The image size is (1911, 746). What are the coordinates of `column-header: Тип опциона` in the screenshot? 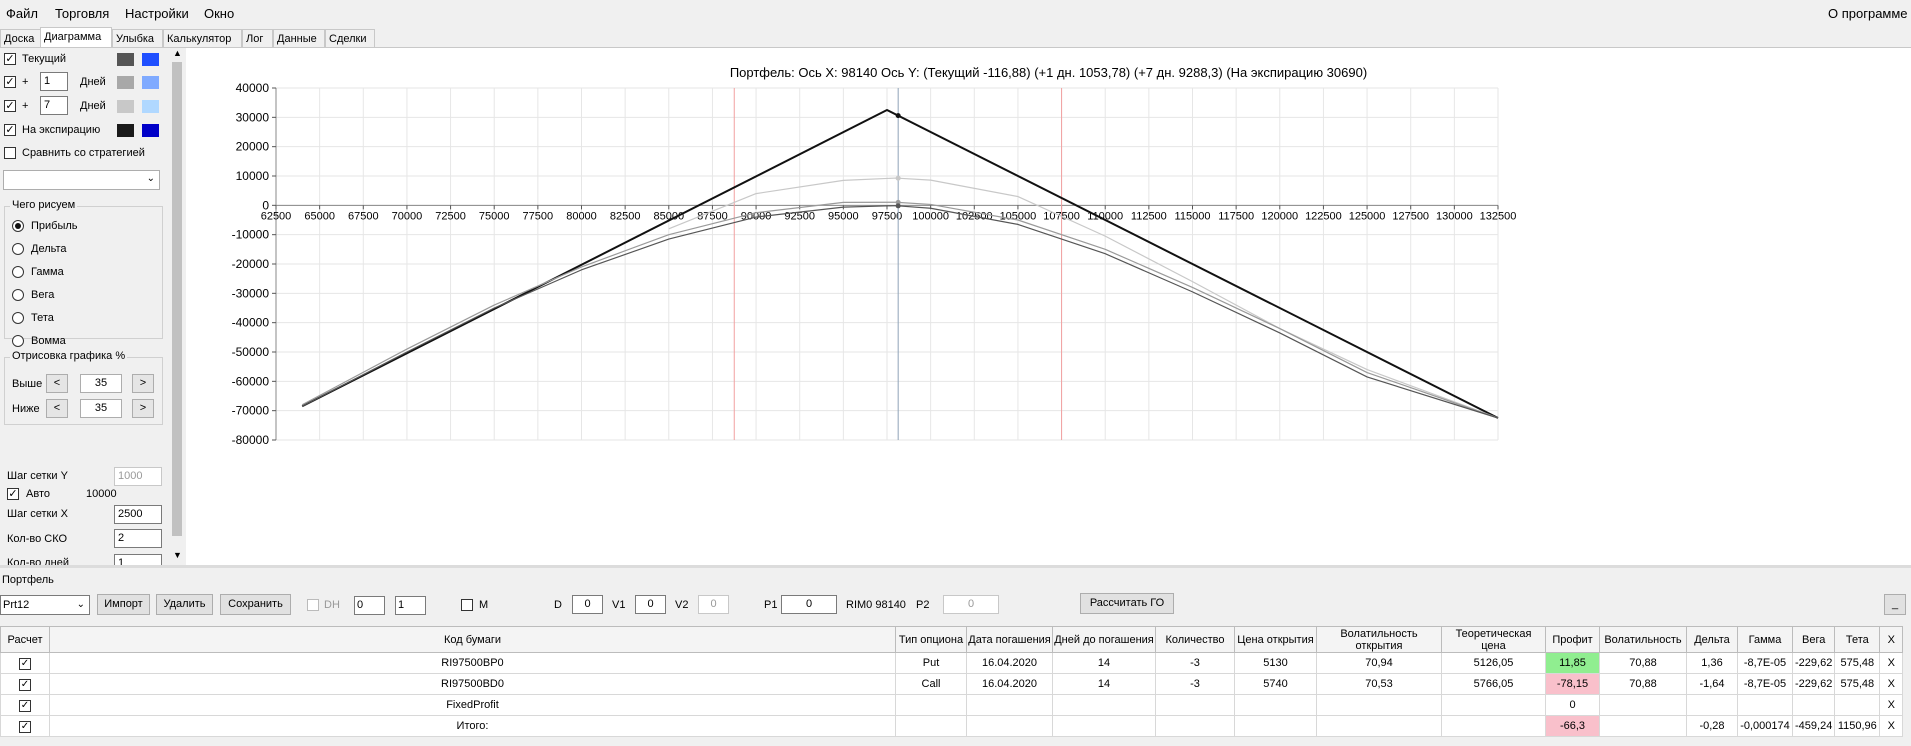 It's located at (931, 639).